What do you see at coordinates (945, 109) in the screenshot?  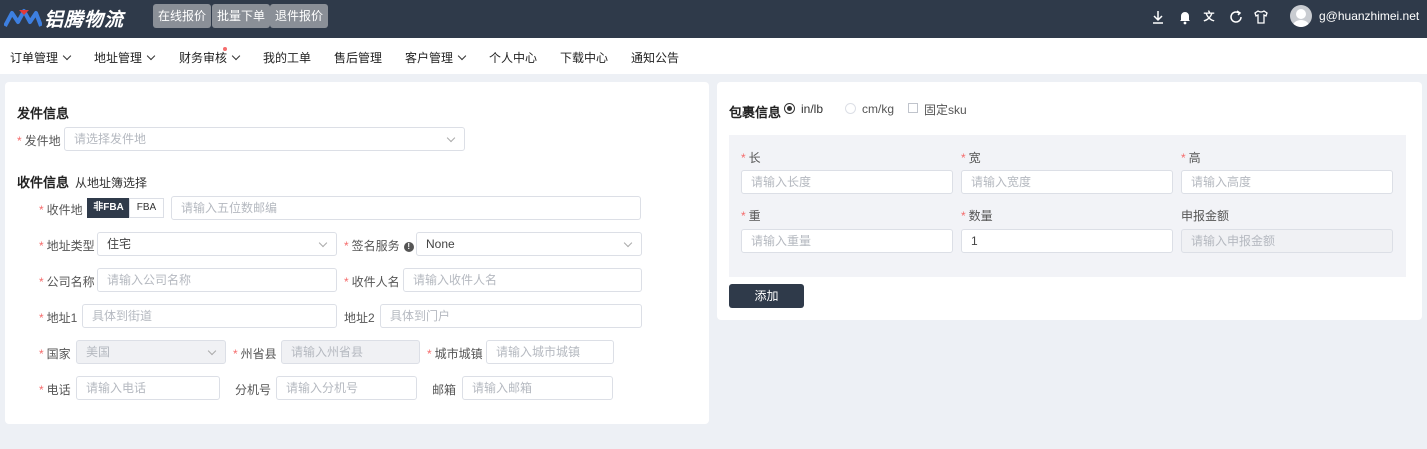 I see `fixed-sku-label: 固定sku` at bounding box center [945, 109].